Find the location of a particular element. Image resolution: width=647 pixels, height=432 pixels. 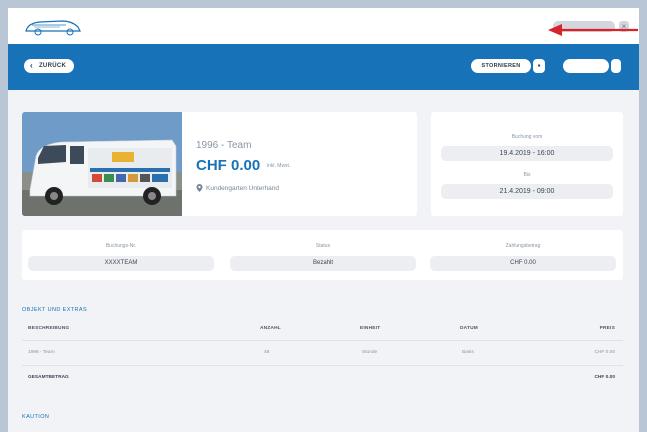

cancel-booking-button: STORNIEREN is located at coordinates (501, 66).